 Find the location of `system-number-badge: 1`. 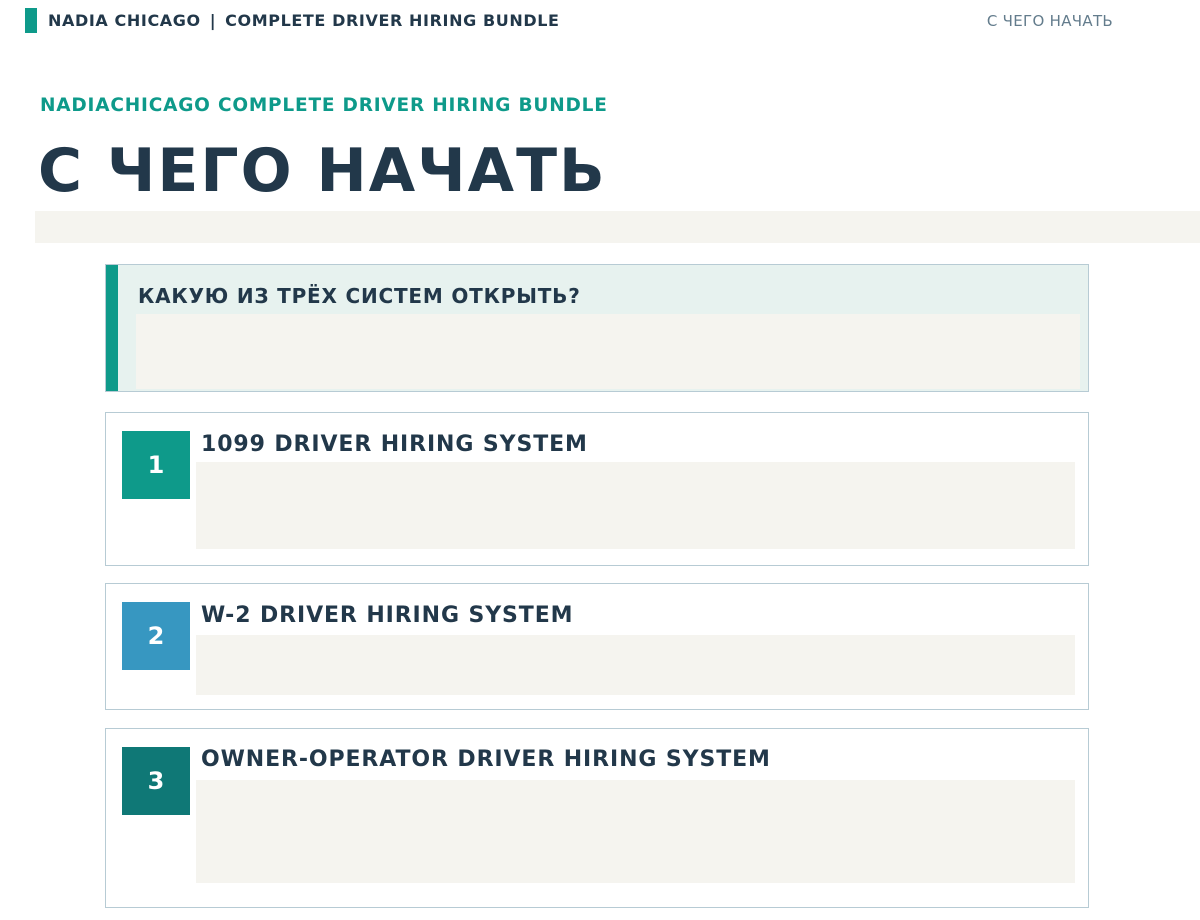

system-number-badge: 1 is located at coordinates (156, 465).